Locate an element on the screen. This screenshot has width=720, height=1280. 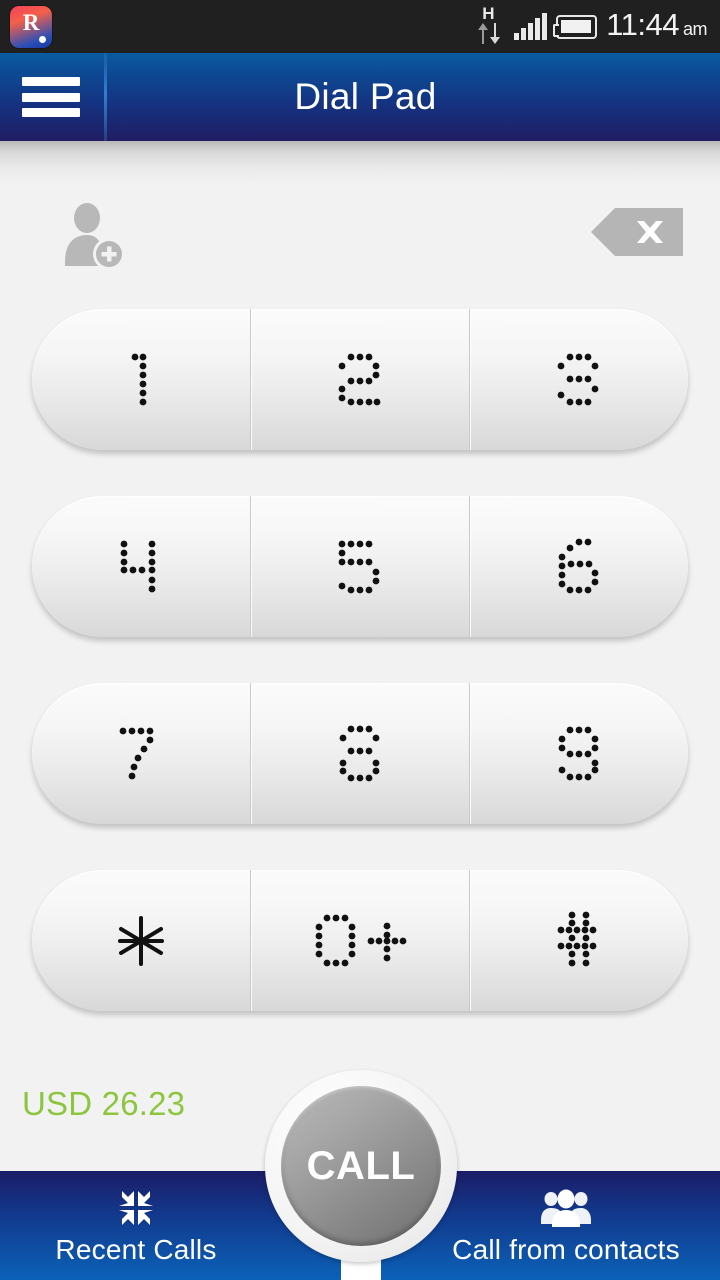
data-network-label: H is located at coordinates (488, 13).